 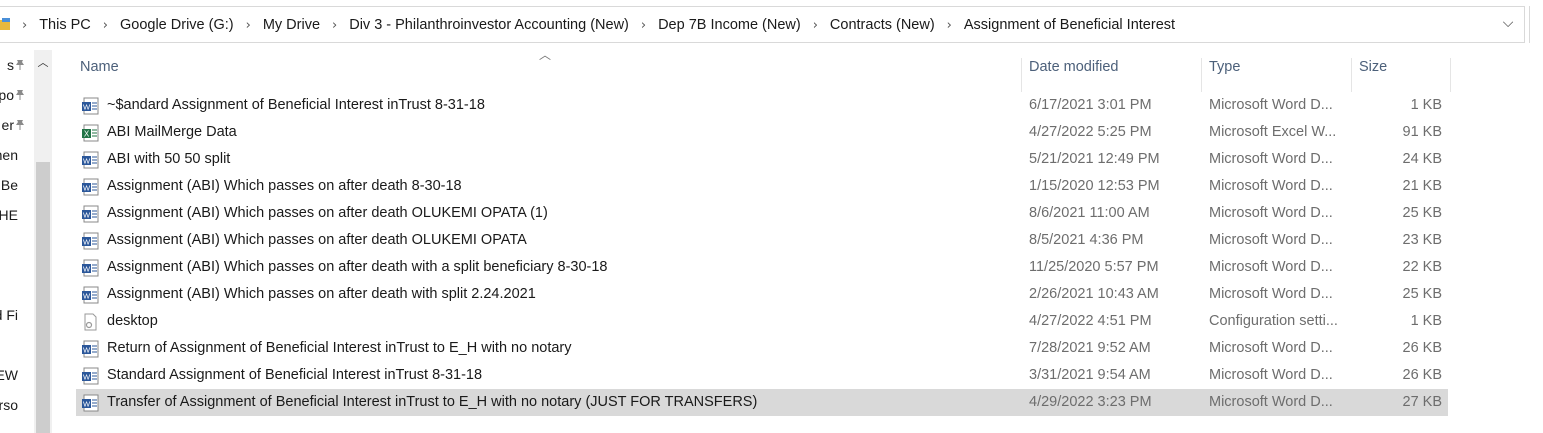 What do you see at coordinates (1090, 105) in the screenshot?
I see `file-date-modified: 6/17/2021 3:01 PM` at bounding box center [1090, 105].